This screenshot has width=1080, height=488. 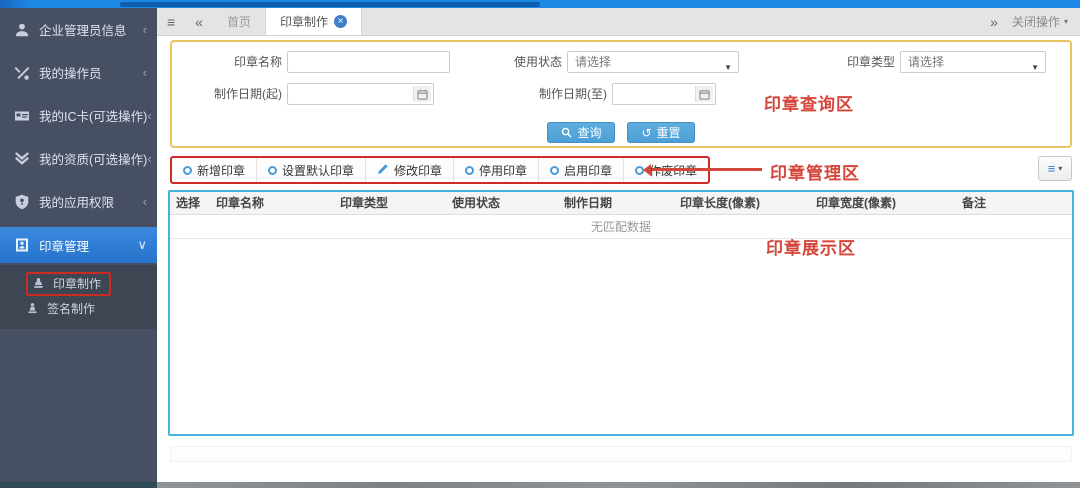 I want to click on sidebar-item-operators: 我的操作员 ‹, so click(x=78, y=72).